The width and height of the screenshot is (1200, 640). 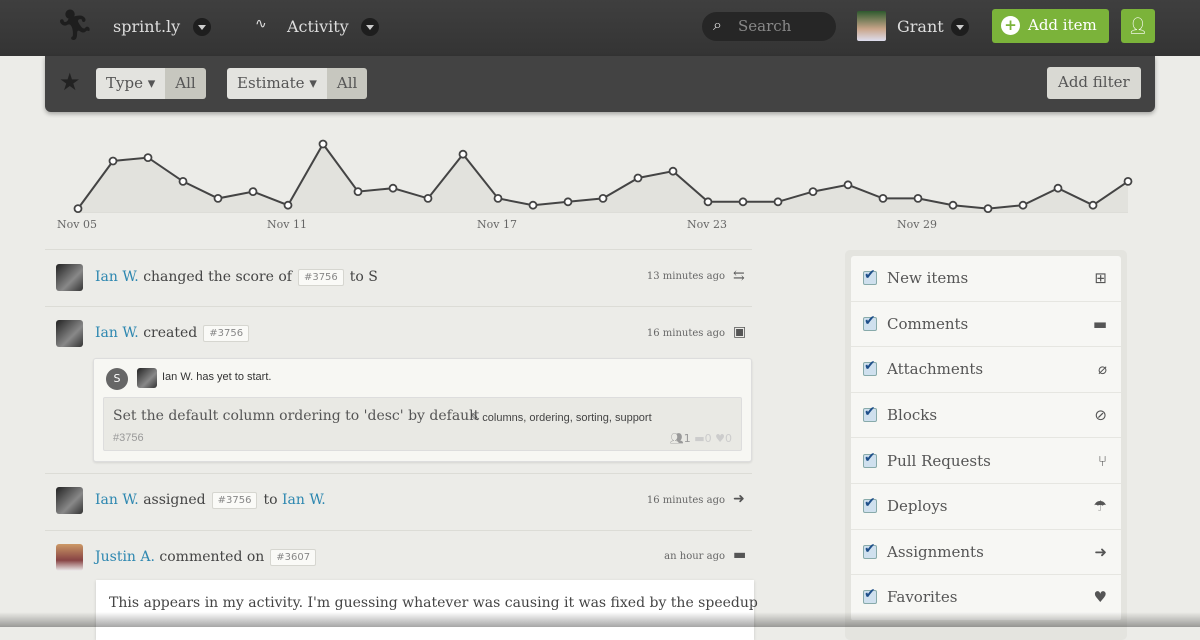 What do you see at coordinates (277, 83) in the screenshot?
I see `estimate-filter-label: Estimate ▾` at bounding box center [277, 83].